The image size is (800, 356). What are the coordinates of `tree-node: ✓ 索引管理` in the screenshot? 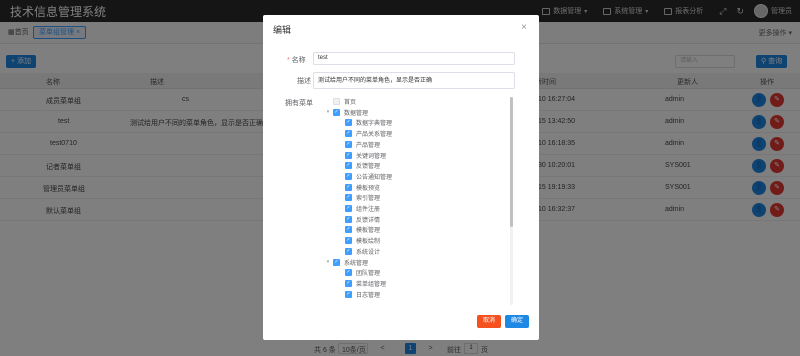 It's located at (358, 197).